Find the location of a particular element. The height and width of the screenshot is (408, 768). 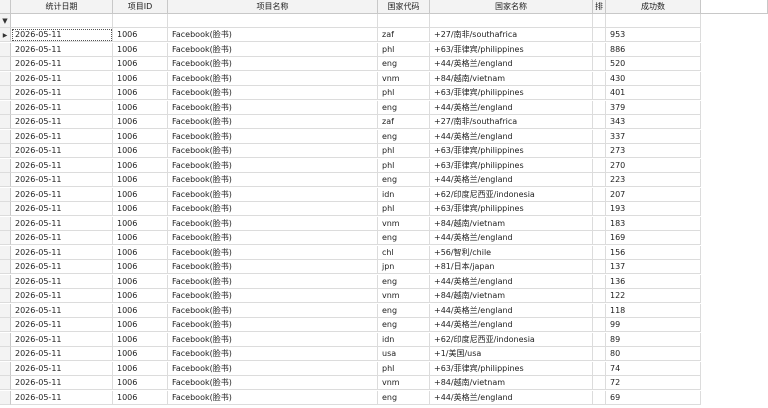

success-count-cell: 886 is located at coordinates (653, 49).